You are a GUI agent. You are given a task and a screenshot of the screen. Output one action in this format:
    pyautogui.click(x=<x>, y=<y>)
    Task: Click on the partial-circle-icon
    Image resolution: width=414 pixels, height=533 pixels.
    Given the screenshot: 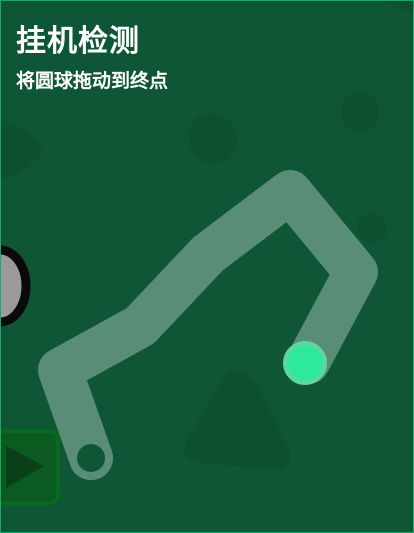 What is the action you would take?
    pyautogui.click(x=15, y=286)
    